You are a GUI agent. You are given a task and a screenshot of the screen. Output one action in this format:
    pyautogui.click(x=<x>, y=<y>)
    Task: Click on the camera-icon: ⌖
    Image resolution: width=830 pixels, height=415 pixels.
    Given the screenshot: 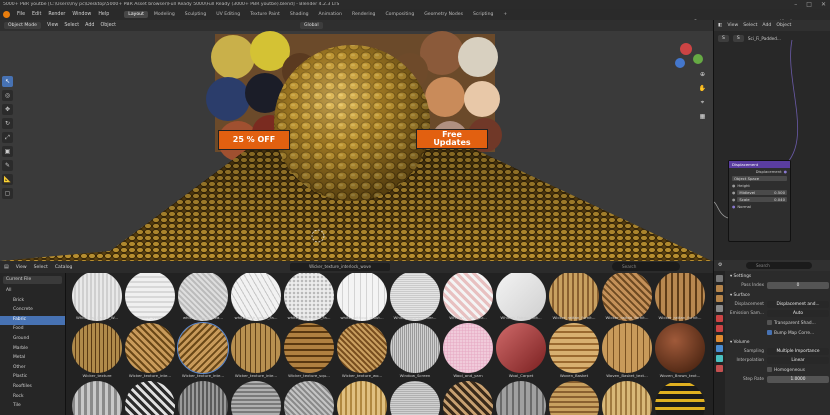 What is the action you would take?
    pyautogui.click(x=702, y=103)
    